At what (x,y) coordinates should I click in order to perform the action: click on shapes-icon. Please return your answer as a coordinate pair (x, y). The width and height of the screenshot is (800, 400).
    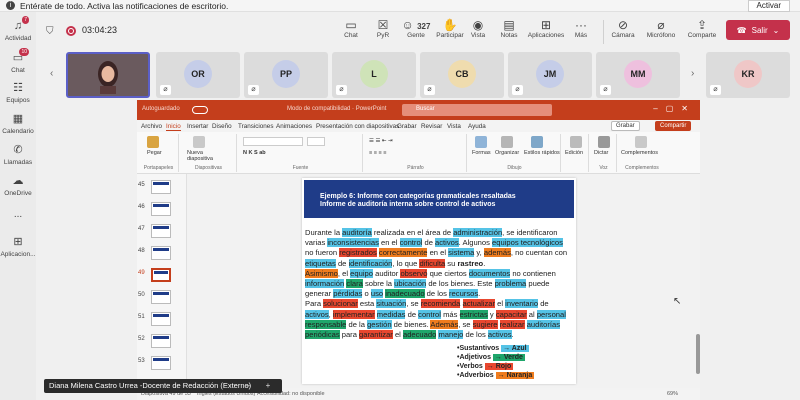
    Looking at the image, I should click on (481, 142).